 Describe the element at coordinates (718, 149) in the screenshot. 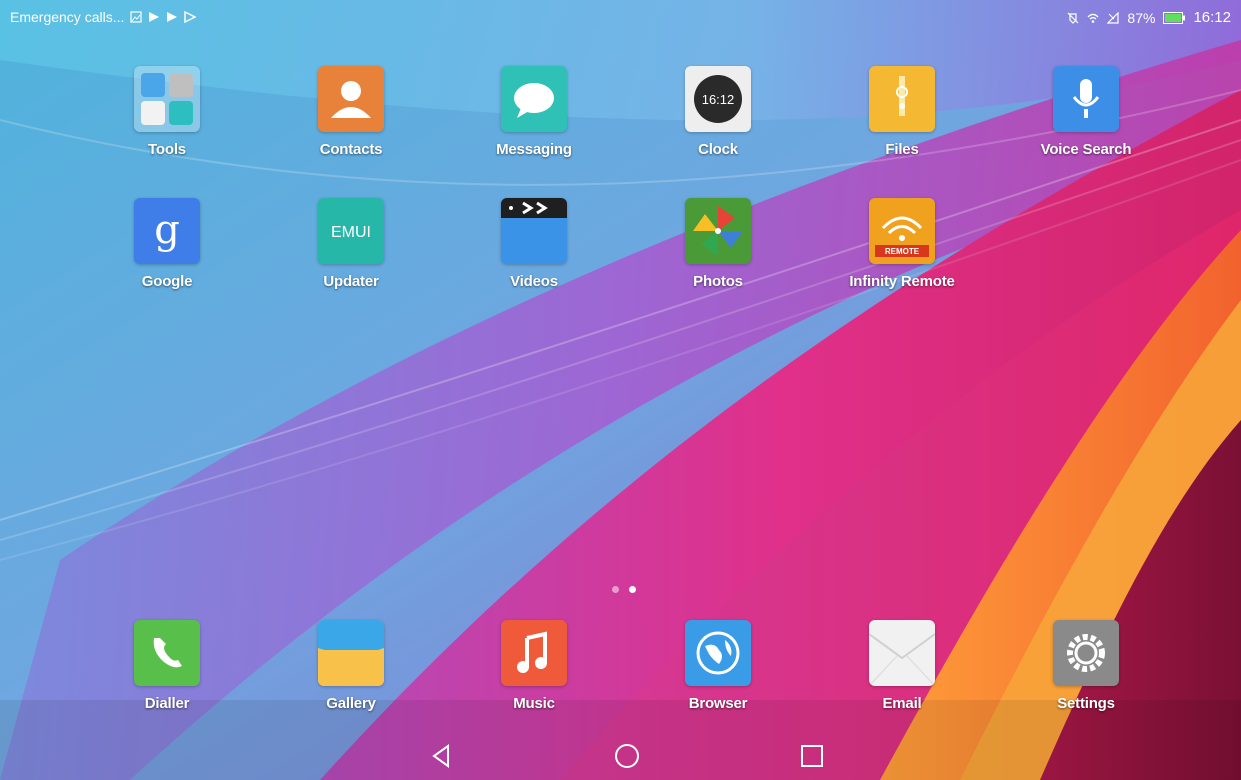

I see `app-label: Clock` at that location.